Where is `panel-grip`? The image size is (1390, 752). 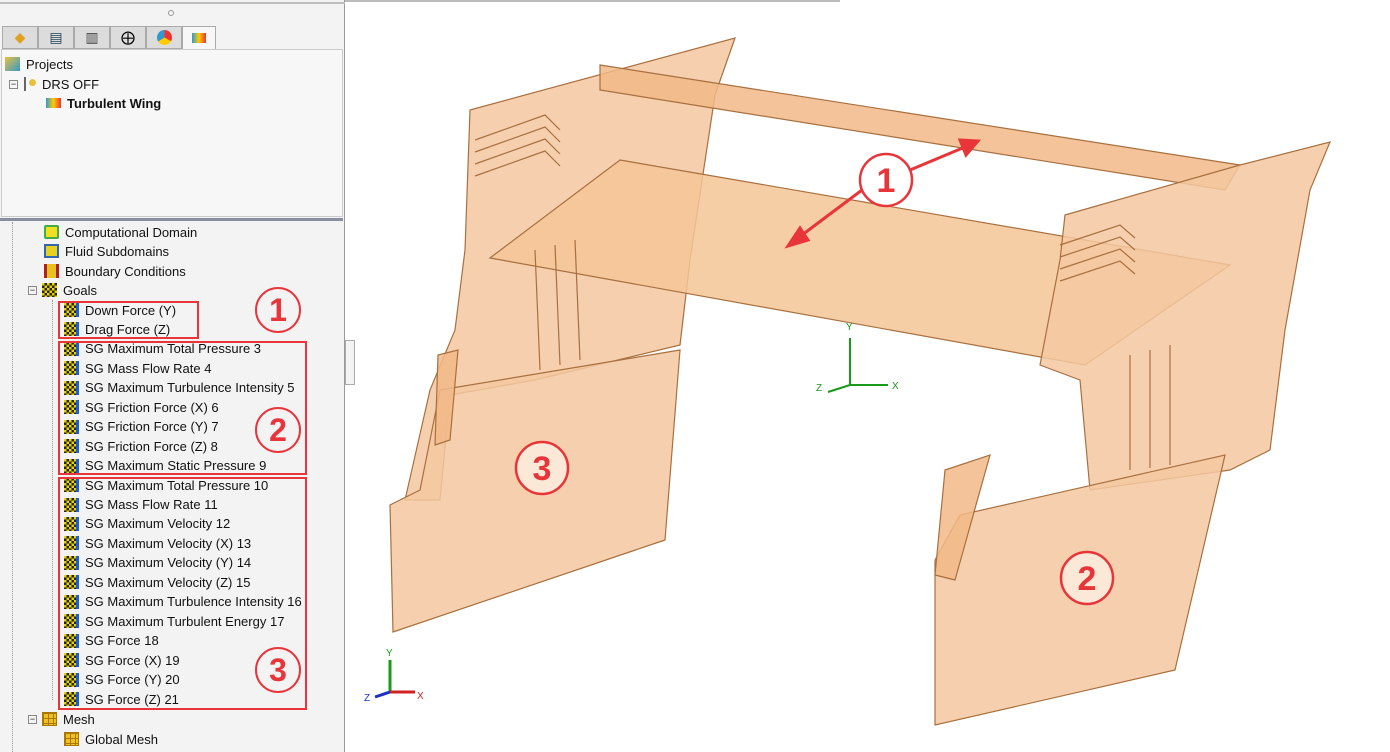
panel-grip is located at coordinates (171, 13).